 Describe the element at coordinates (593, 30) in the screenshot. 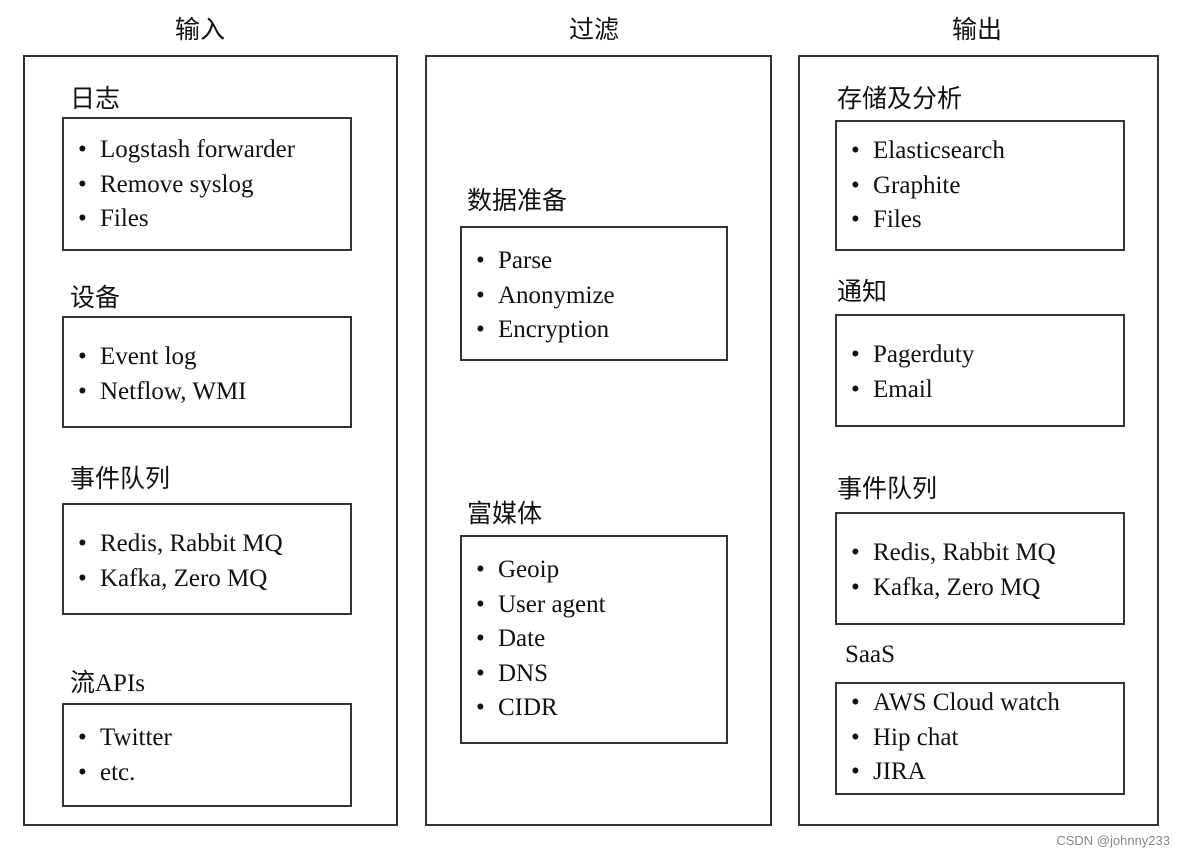

I see `column-title-filter: 过滤` at that location.